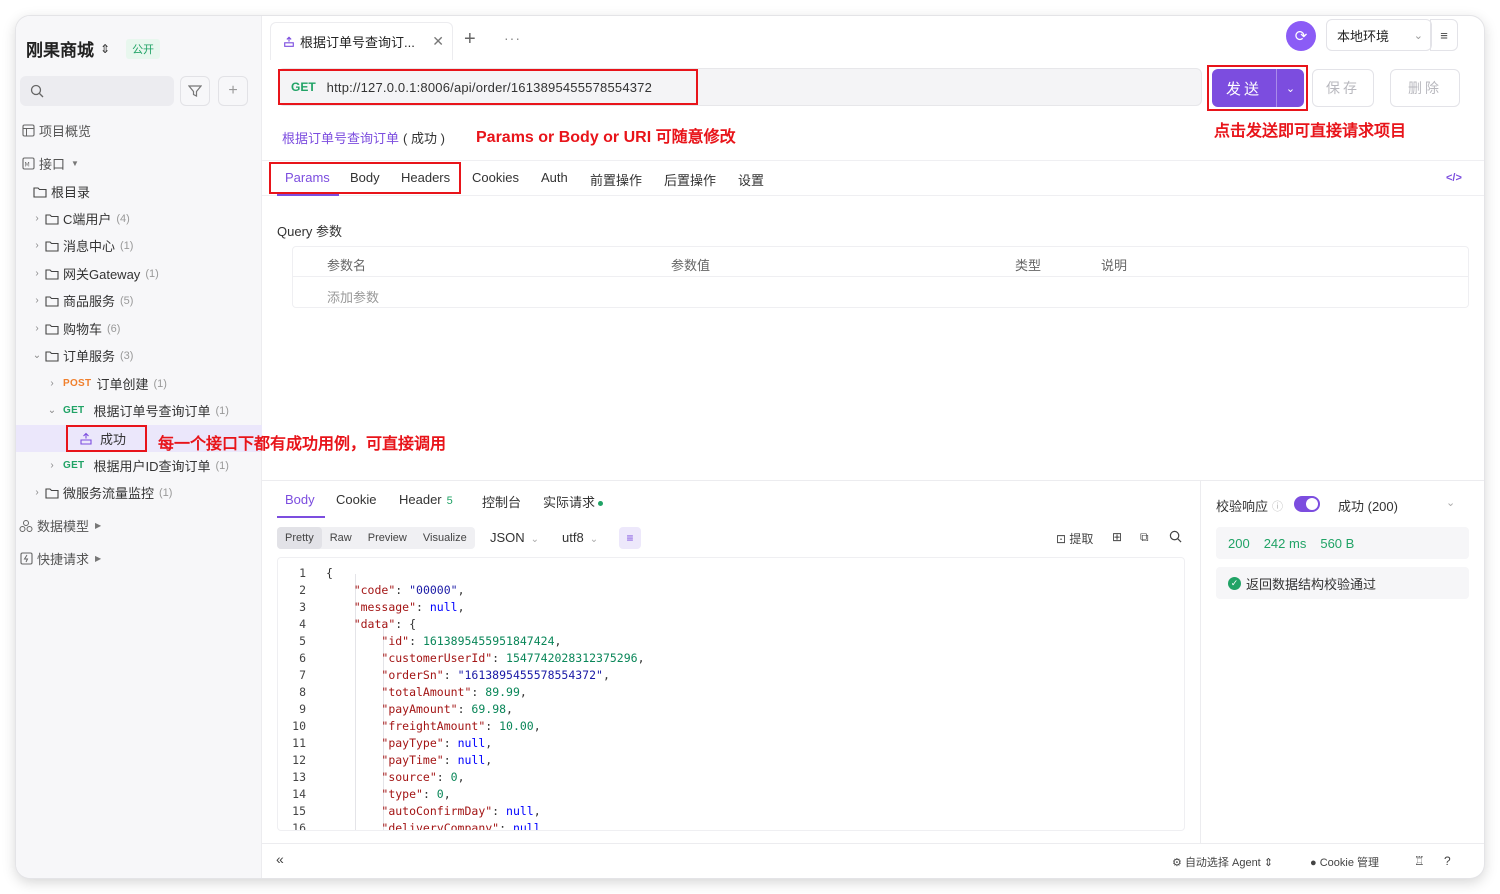 The image size is (1500, 894). What do you see at coordinates (139, 383) in the screenshot?
I see `api-order-create: › POST 订单创建 (1)` at bounding box center [139, 383].